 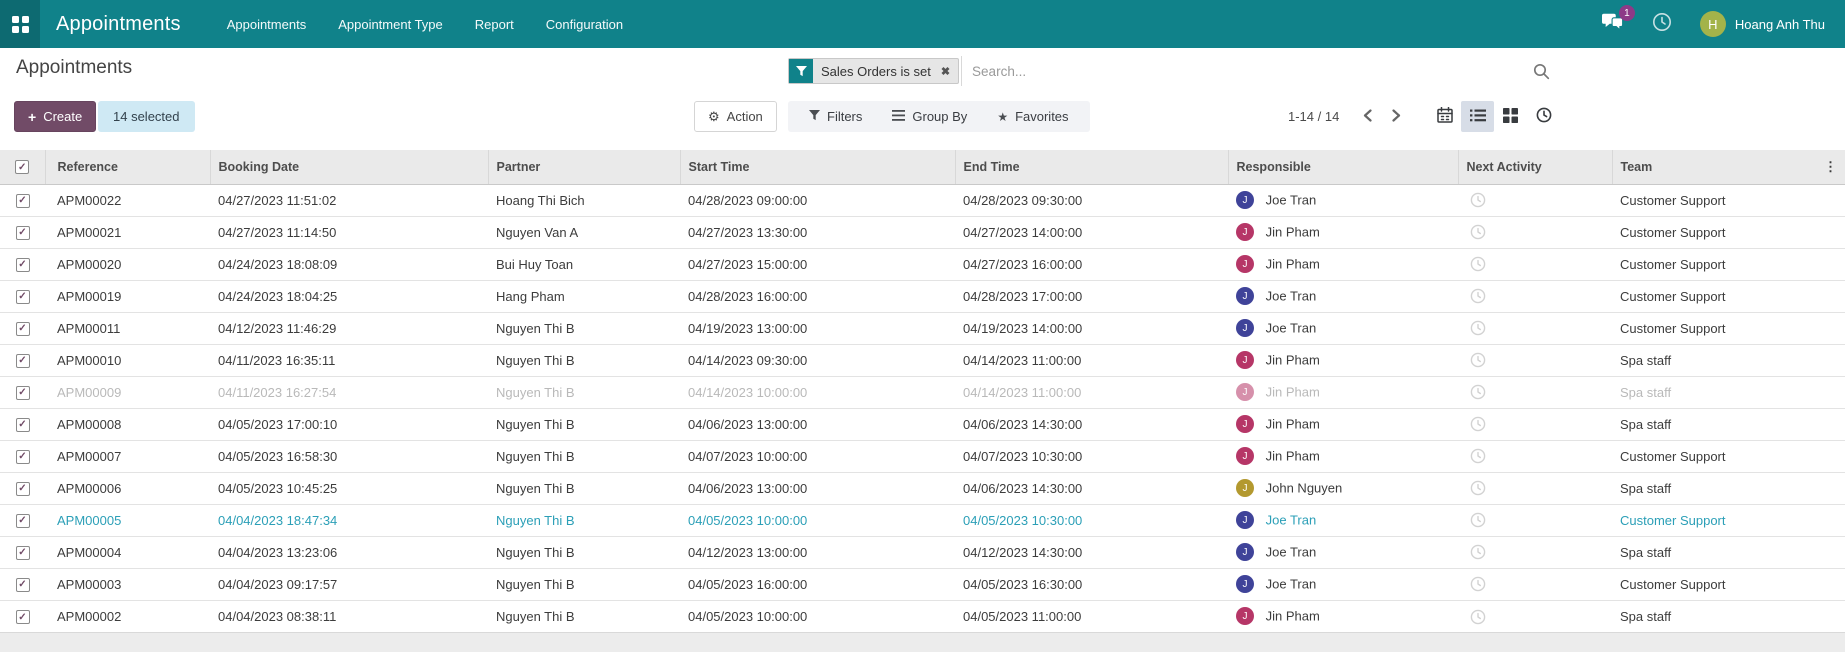 I want to click on activities-button, so click(x=1662, y=24).